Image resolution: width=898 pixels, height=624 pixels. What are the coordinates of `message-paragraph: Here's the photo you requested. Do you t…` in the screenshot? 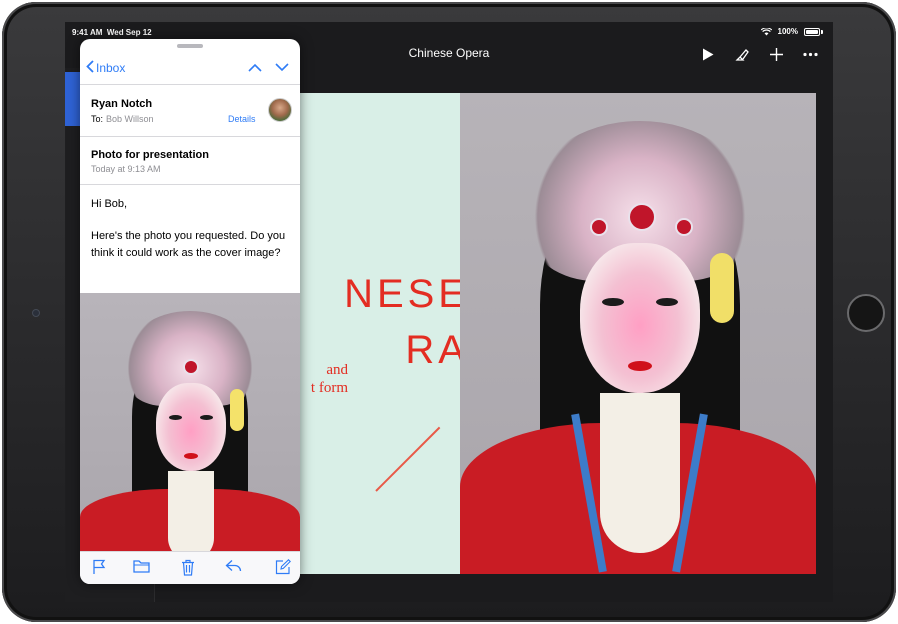 It's located at (188, 244).